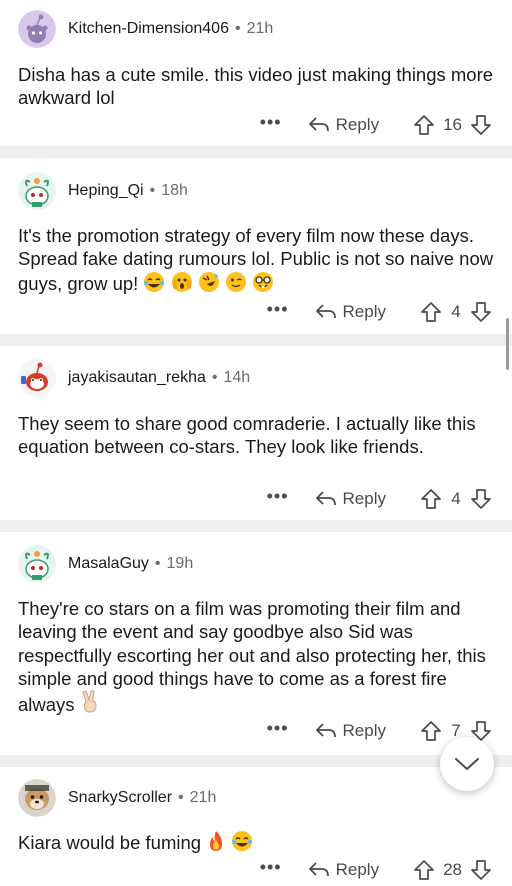 The width and height of the screenshot is (512, 886). Describe the element at coordinates (216, 841) in the screenshot. I see `fire-icon` at that location.